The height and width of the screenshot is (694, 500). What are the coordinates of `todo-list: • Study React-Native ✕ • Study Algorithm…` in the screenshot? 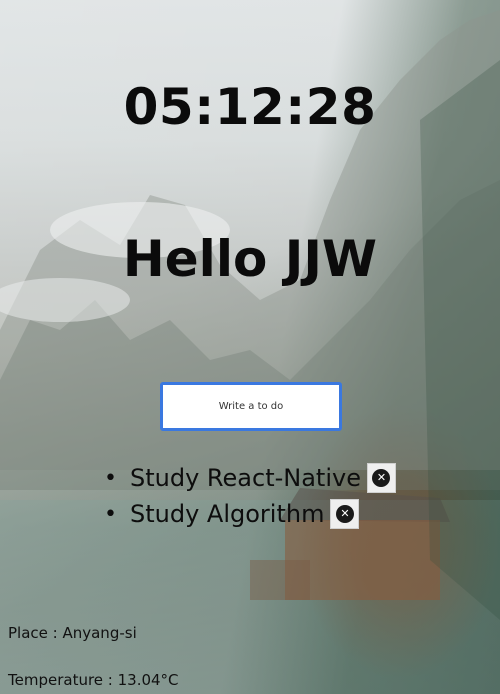 It's located at (250, 496).